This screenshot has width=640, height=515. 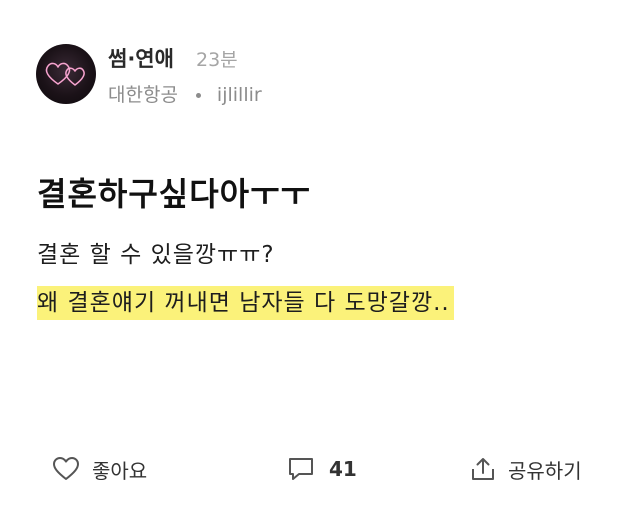 What do you see at coordinates (545, 470) in the screenshot?
I see `share-label: 공유하기` at bounding box center [545, 470].